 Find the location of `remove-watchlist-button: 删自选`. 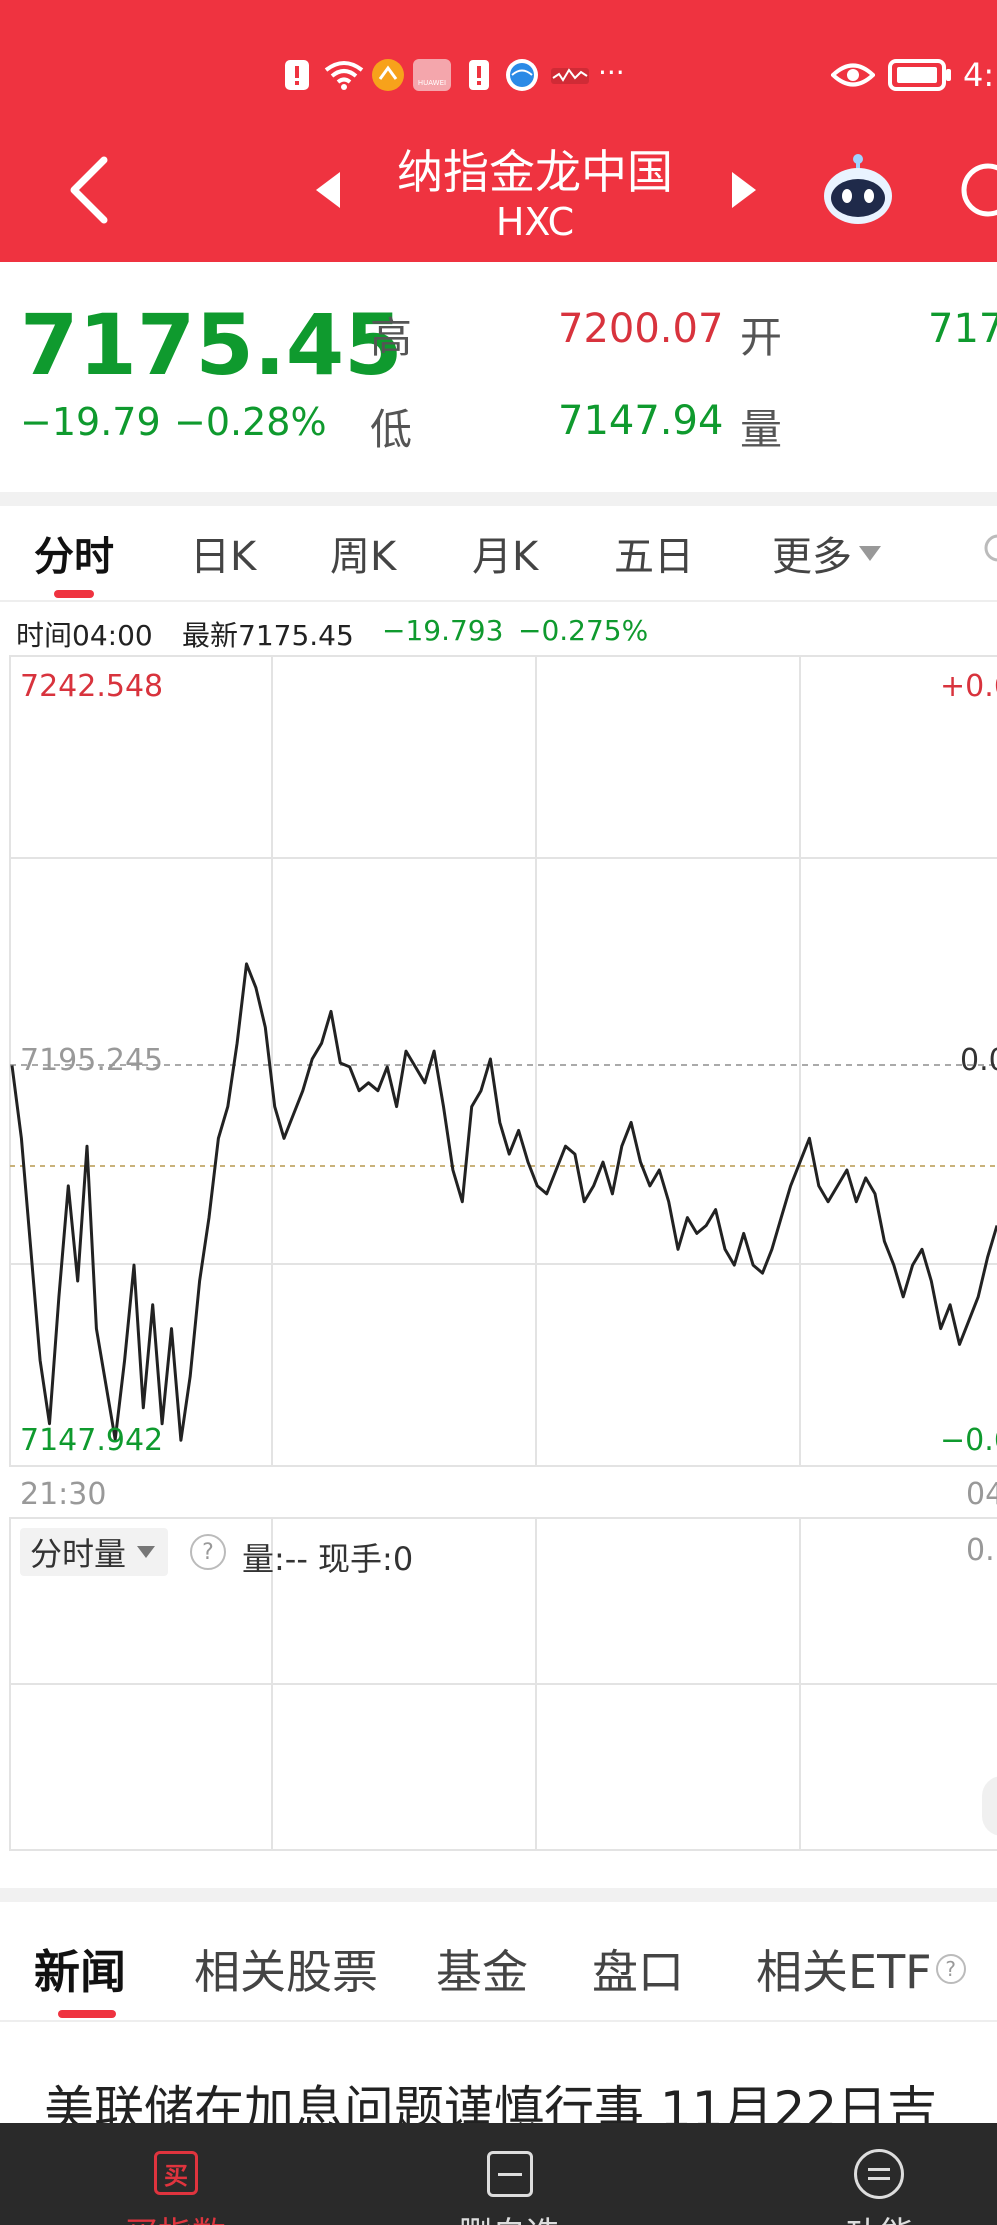

remove-watchlist-button: 删自选 is located at coordinates (509, 2174).